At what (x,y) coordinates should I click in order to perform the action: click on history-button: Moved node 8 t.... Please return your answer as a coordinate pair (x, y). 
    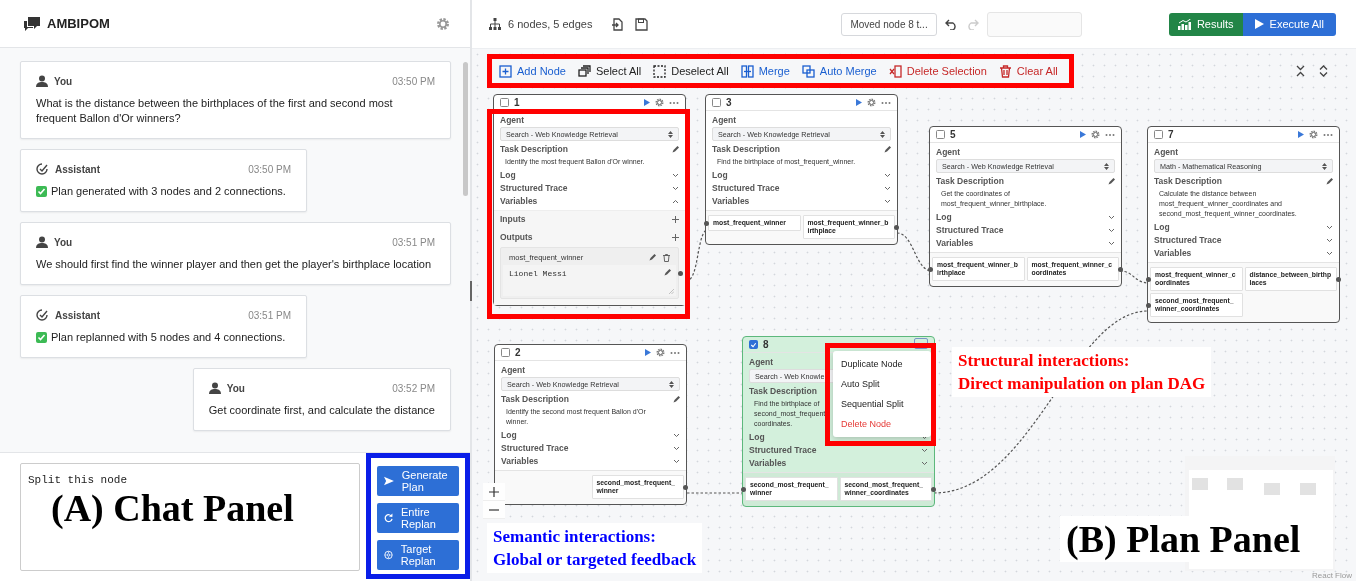
    Looking at the image, I should click on (889, 24).